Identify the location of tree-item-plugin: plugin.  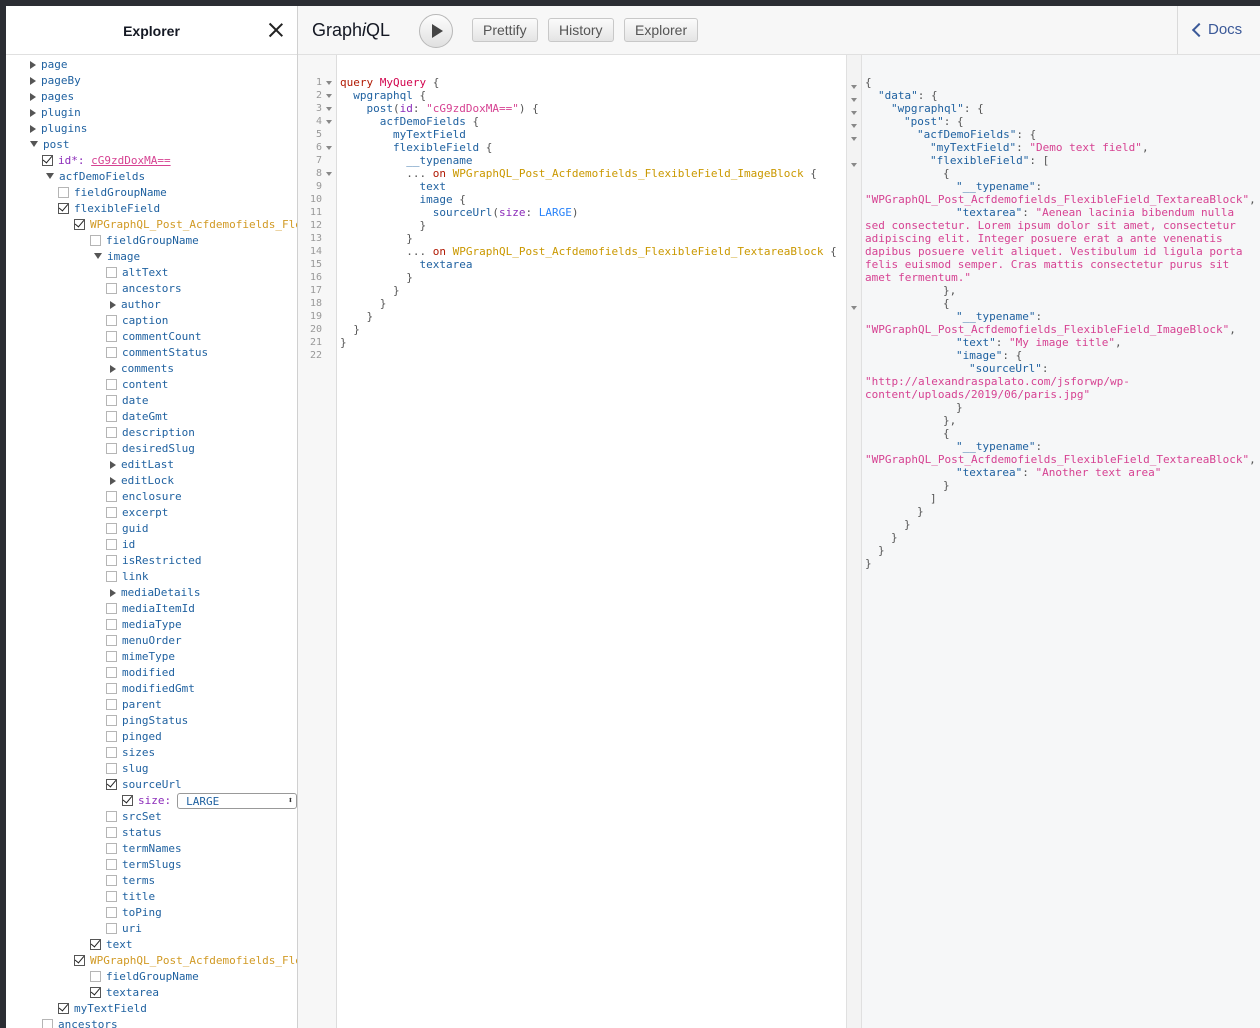
(55, 113).